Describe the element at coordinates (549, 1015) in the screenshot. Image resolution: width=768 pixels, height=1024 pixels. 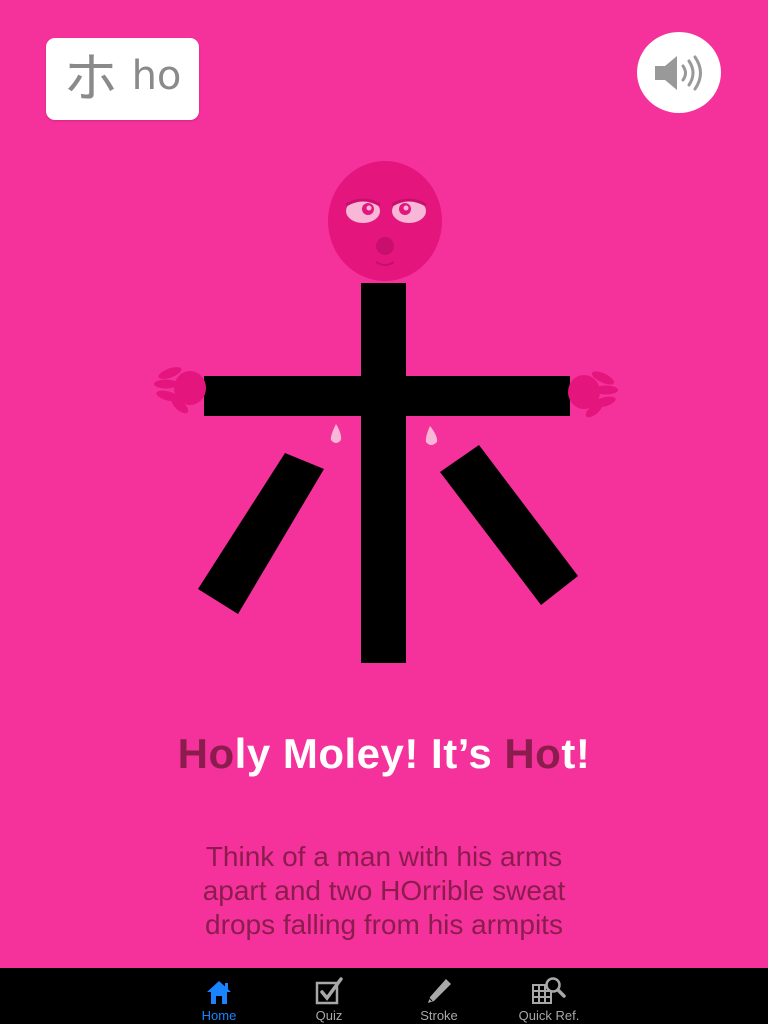
I see `tab-label: Quick Ref.` at that location.